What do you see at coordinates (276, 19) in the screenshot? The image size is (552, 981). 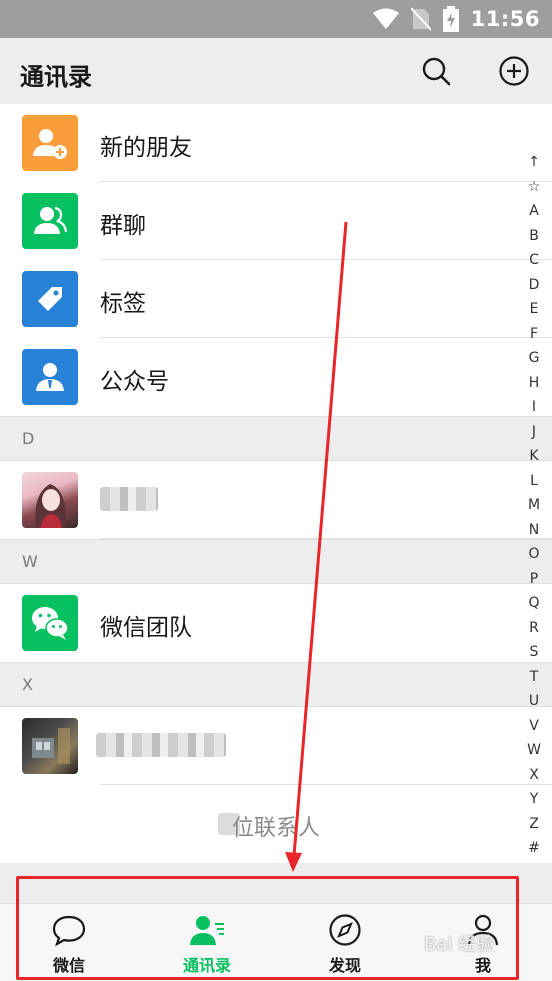 I see `status-bar: 11:56` at bounding box center [276, 19].